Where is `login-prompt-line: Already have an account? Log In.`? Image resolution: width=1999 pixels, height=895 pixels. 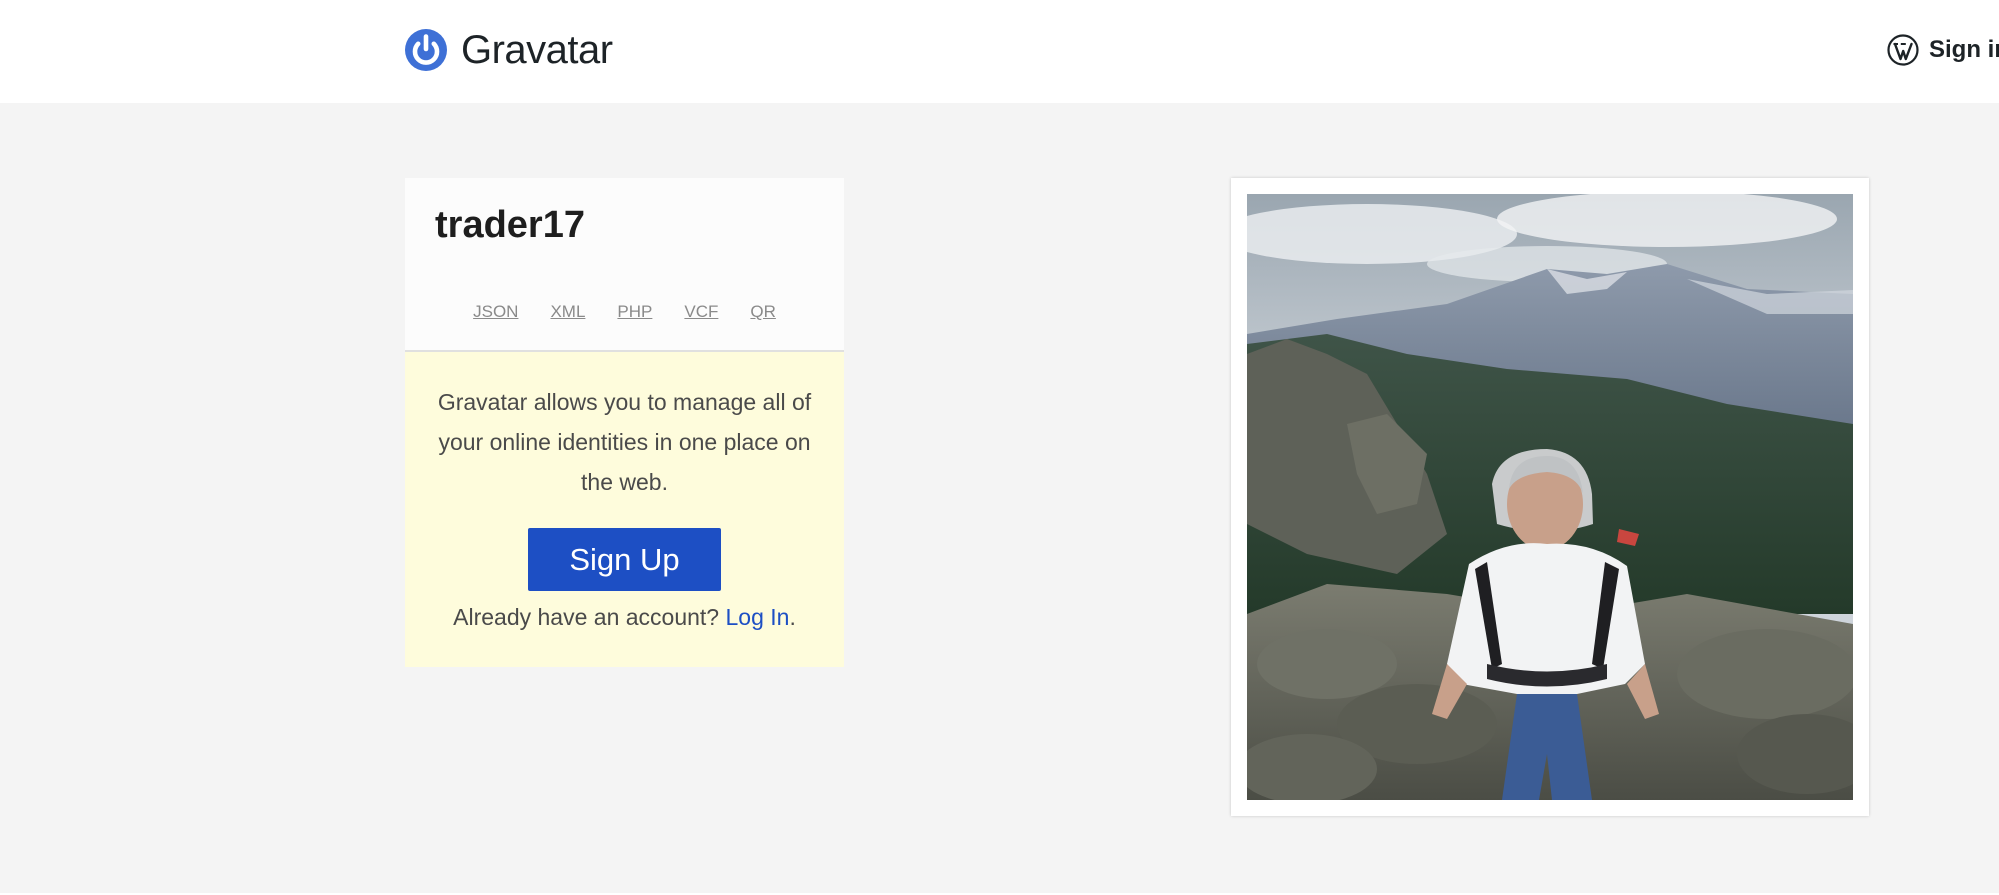
login-prompt-line: Already have an account? Log In. is located at coordinates (624, 617).